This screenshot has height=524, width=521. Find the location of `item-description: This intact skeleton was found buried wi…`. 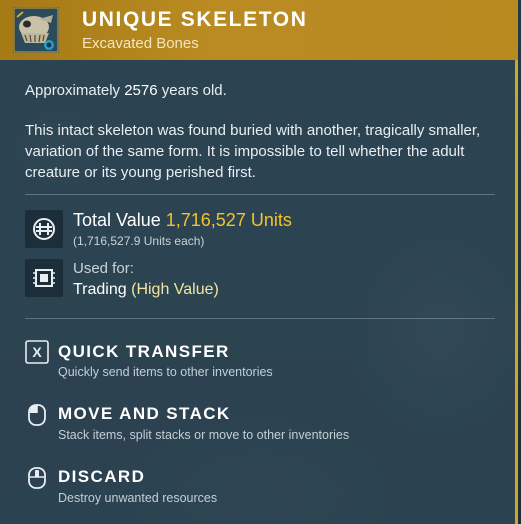

item-description: This intact skeleton was found buried wi… is located at coordinates (253, 151).